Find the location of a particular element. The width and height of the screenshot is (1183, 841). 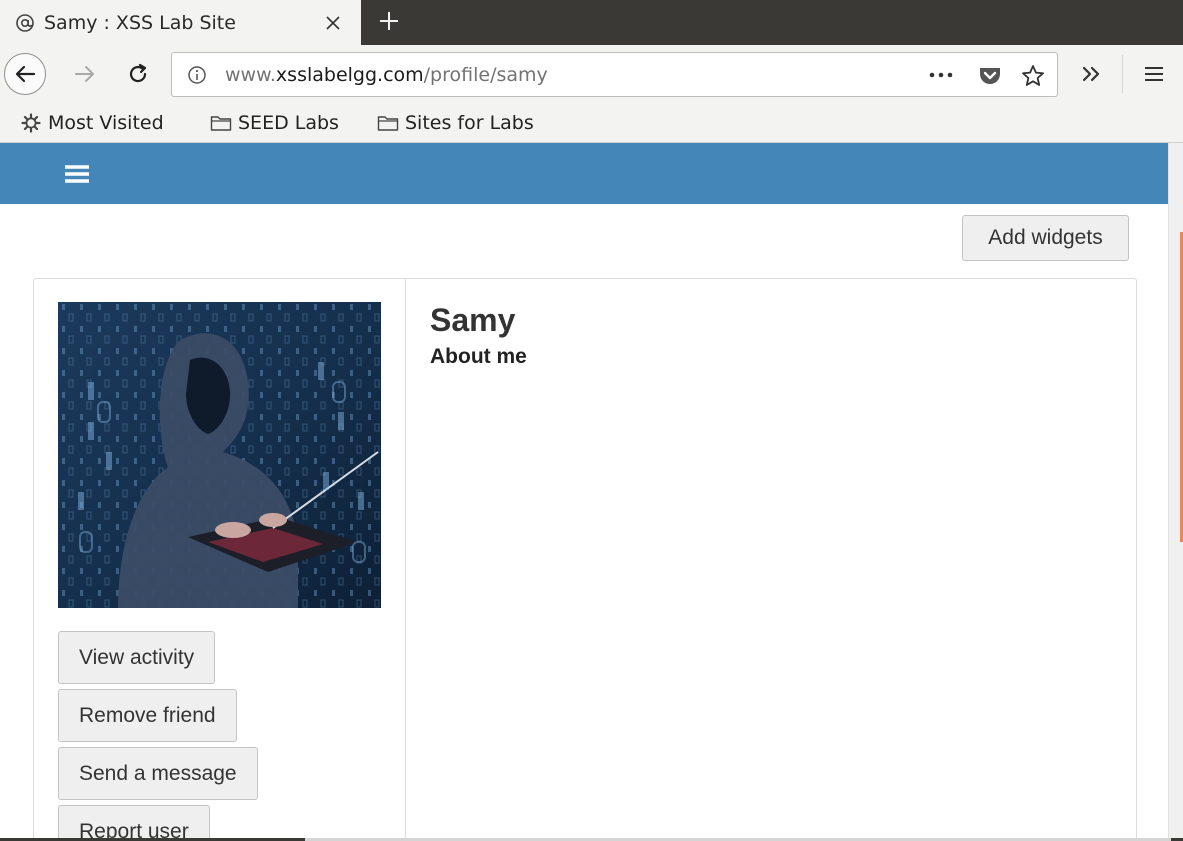

pocket-icon is located at coordinates (990, 76).